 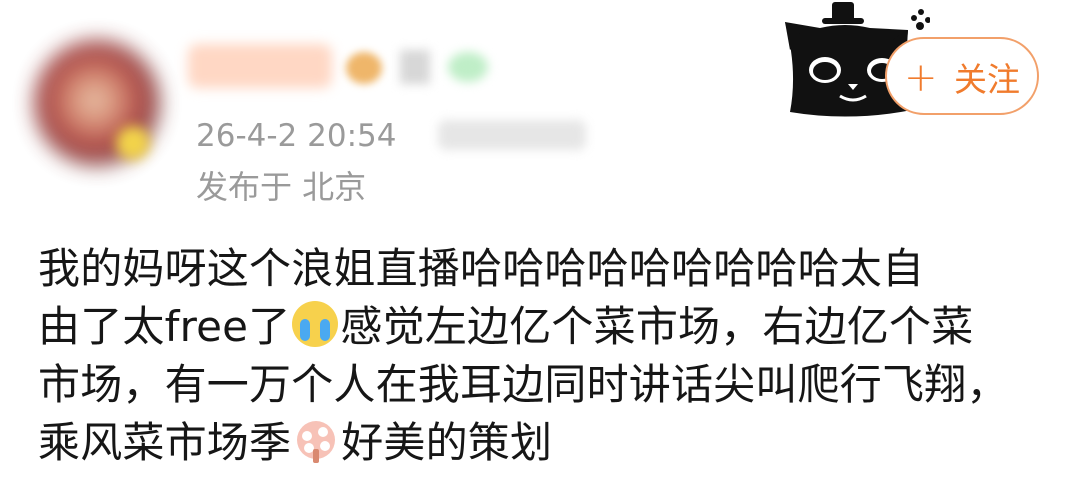 I want to click on fan-blossom-icon, so click(x=316, y=442).